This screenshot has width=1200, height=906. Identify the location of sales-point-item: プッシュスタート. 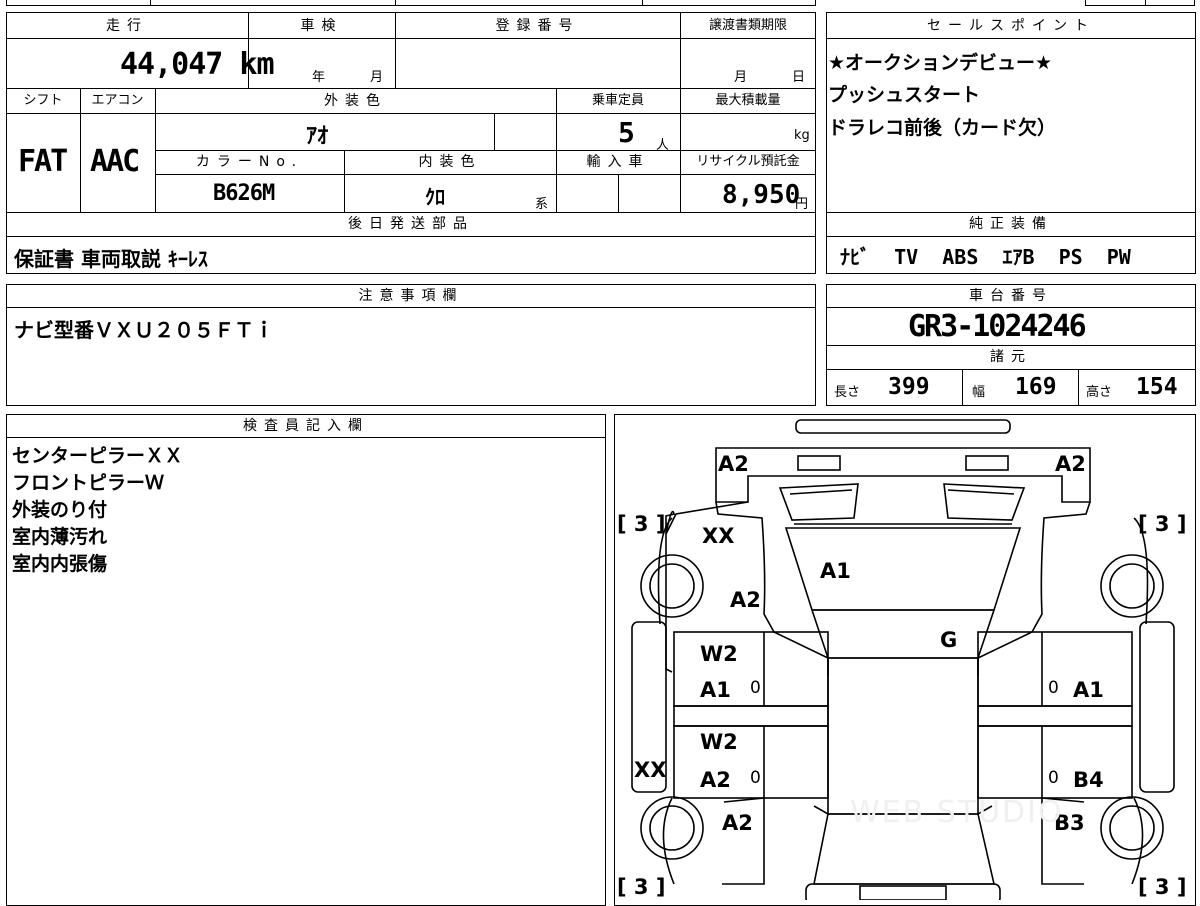
(904, 95).